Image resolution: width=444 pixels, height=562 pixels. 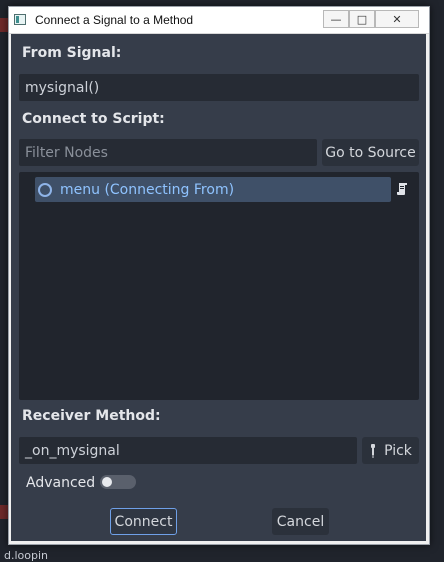 I want to click on advanced-label: Advanced, so click(x=61, y=483).